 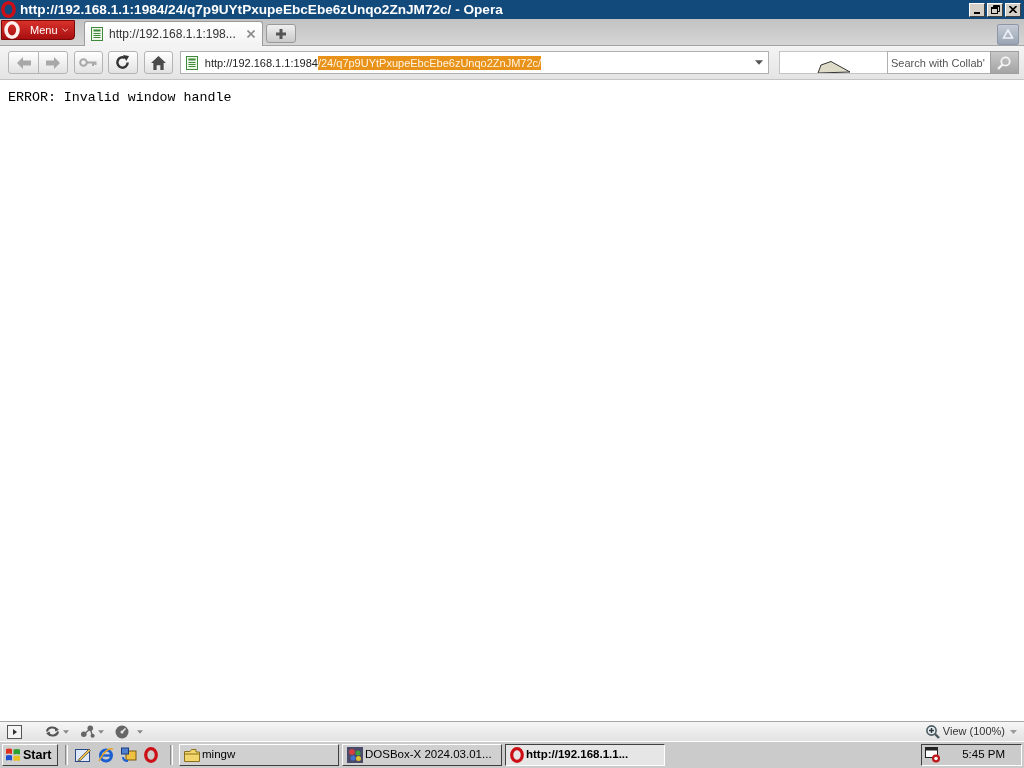 I want to click on restore-icon, so click(x=995, y=9).